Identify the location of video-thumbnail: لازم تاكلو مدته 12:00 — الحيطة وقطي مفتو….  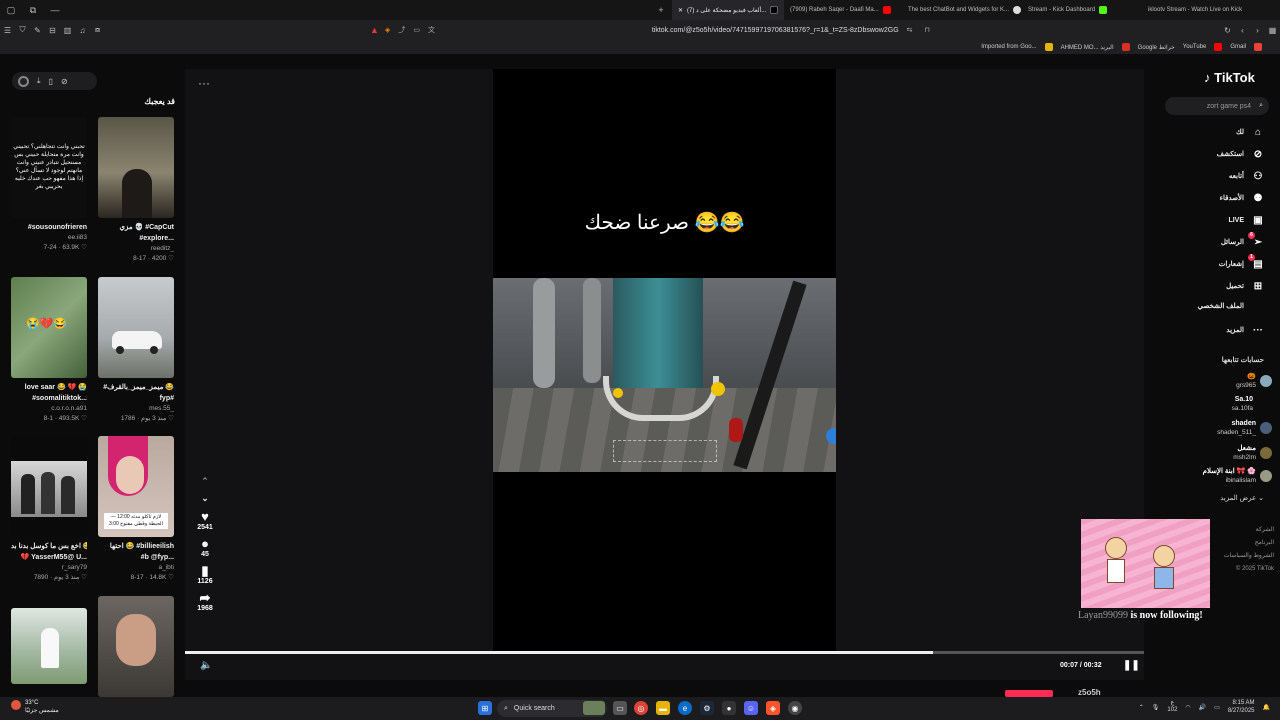
(136, 486).